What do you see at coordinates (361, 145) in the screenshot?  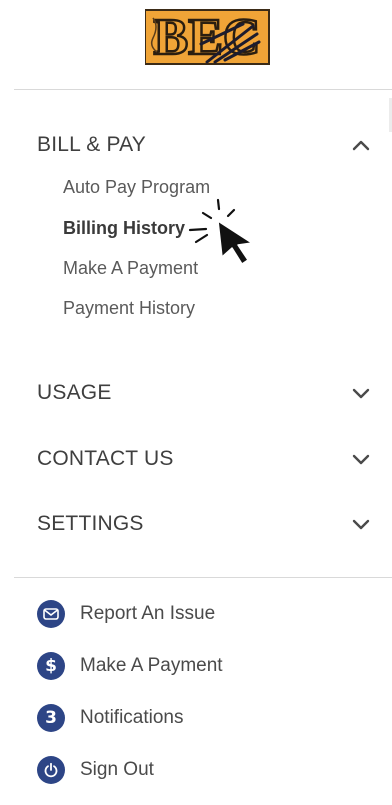 I see `chevron-up-icon` at bounding box center [361, 145].